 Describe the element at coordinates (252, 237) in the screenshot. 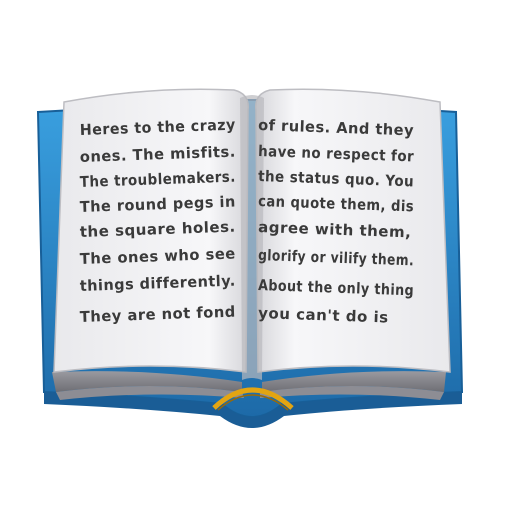

I see `gutter-shadow` at that location.